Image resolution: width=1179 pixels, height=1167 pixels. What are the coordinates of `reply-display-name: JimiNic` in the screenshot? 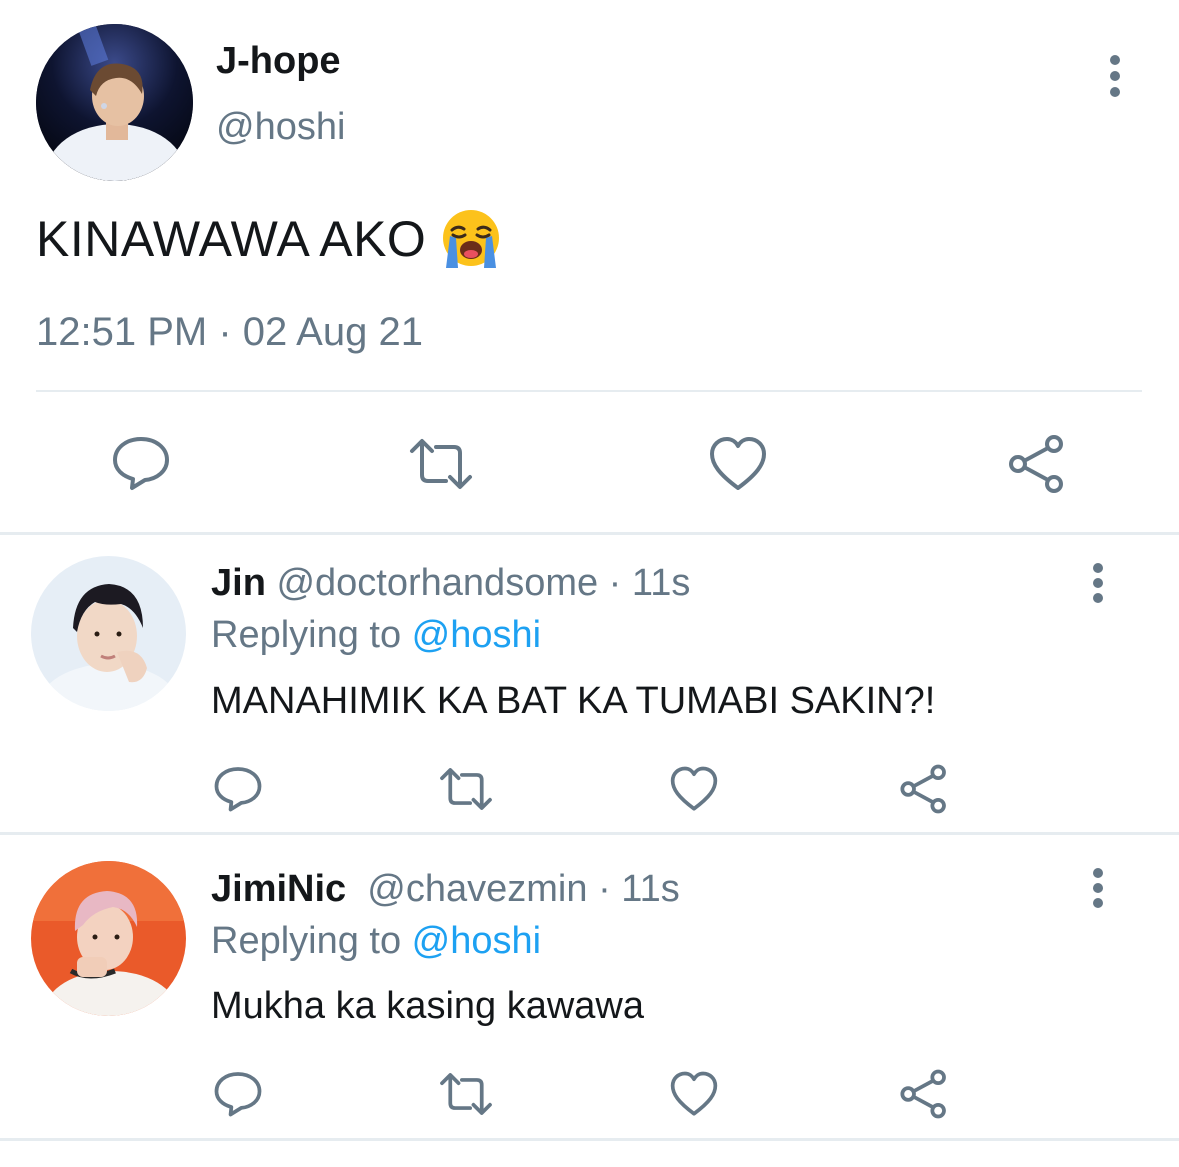 It's located at (278, 889).